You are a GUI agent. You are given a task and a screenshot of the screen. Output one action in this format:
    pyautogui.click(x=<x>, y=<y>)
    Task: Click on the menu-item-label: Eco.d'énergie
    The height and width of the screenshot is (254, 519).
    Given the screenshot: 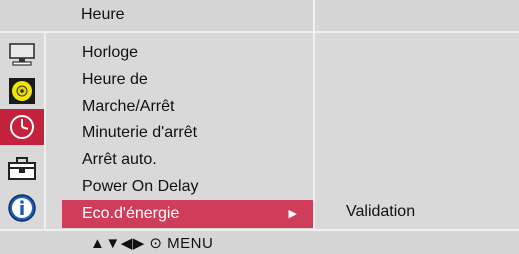 What is the action you would take?
    pyautogui.click(x=131, y=213)
    